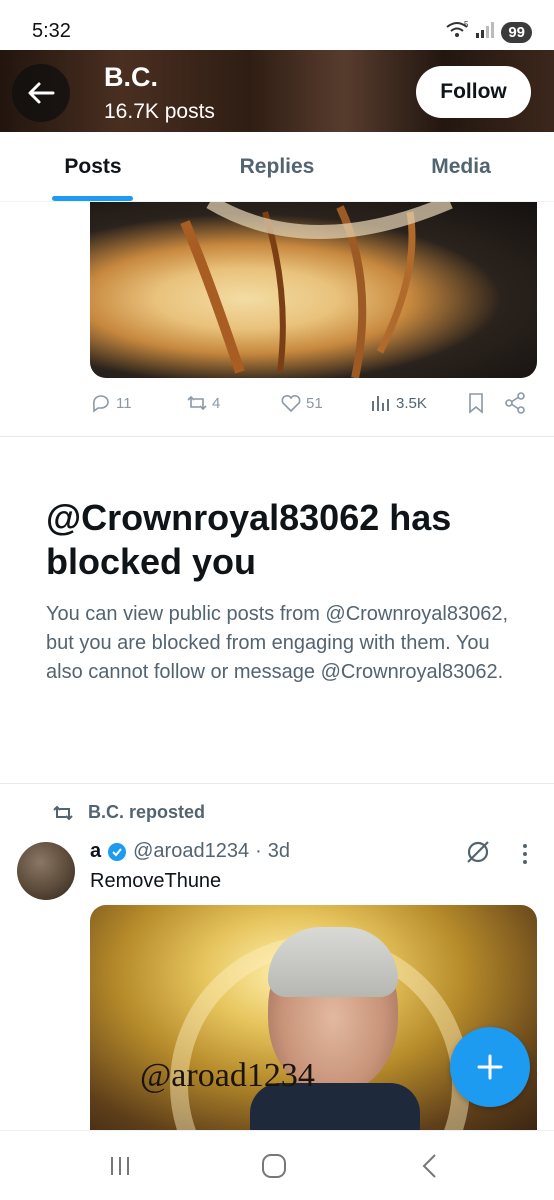 This screenshot has height=1200, width=554. Describe the element at coordinates (92, 198) in the screenshot. I see `active-tab-indicator` at that location.